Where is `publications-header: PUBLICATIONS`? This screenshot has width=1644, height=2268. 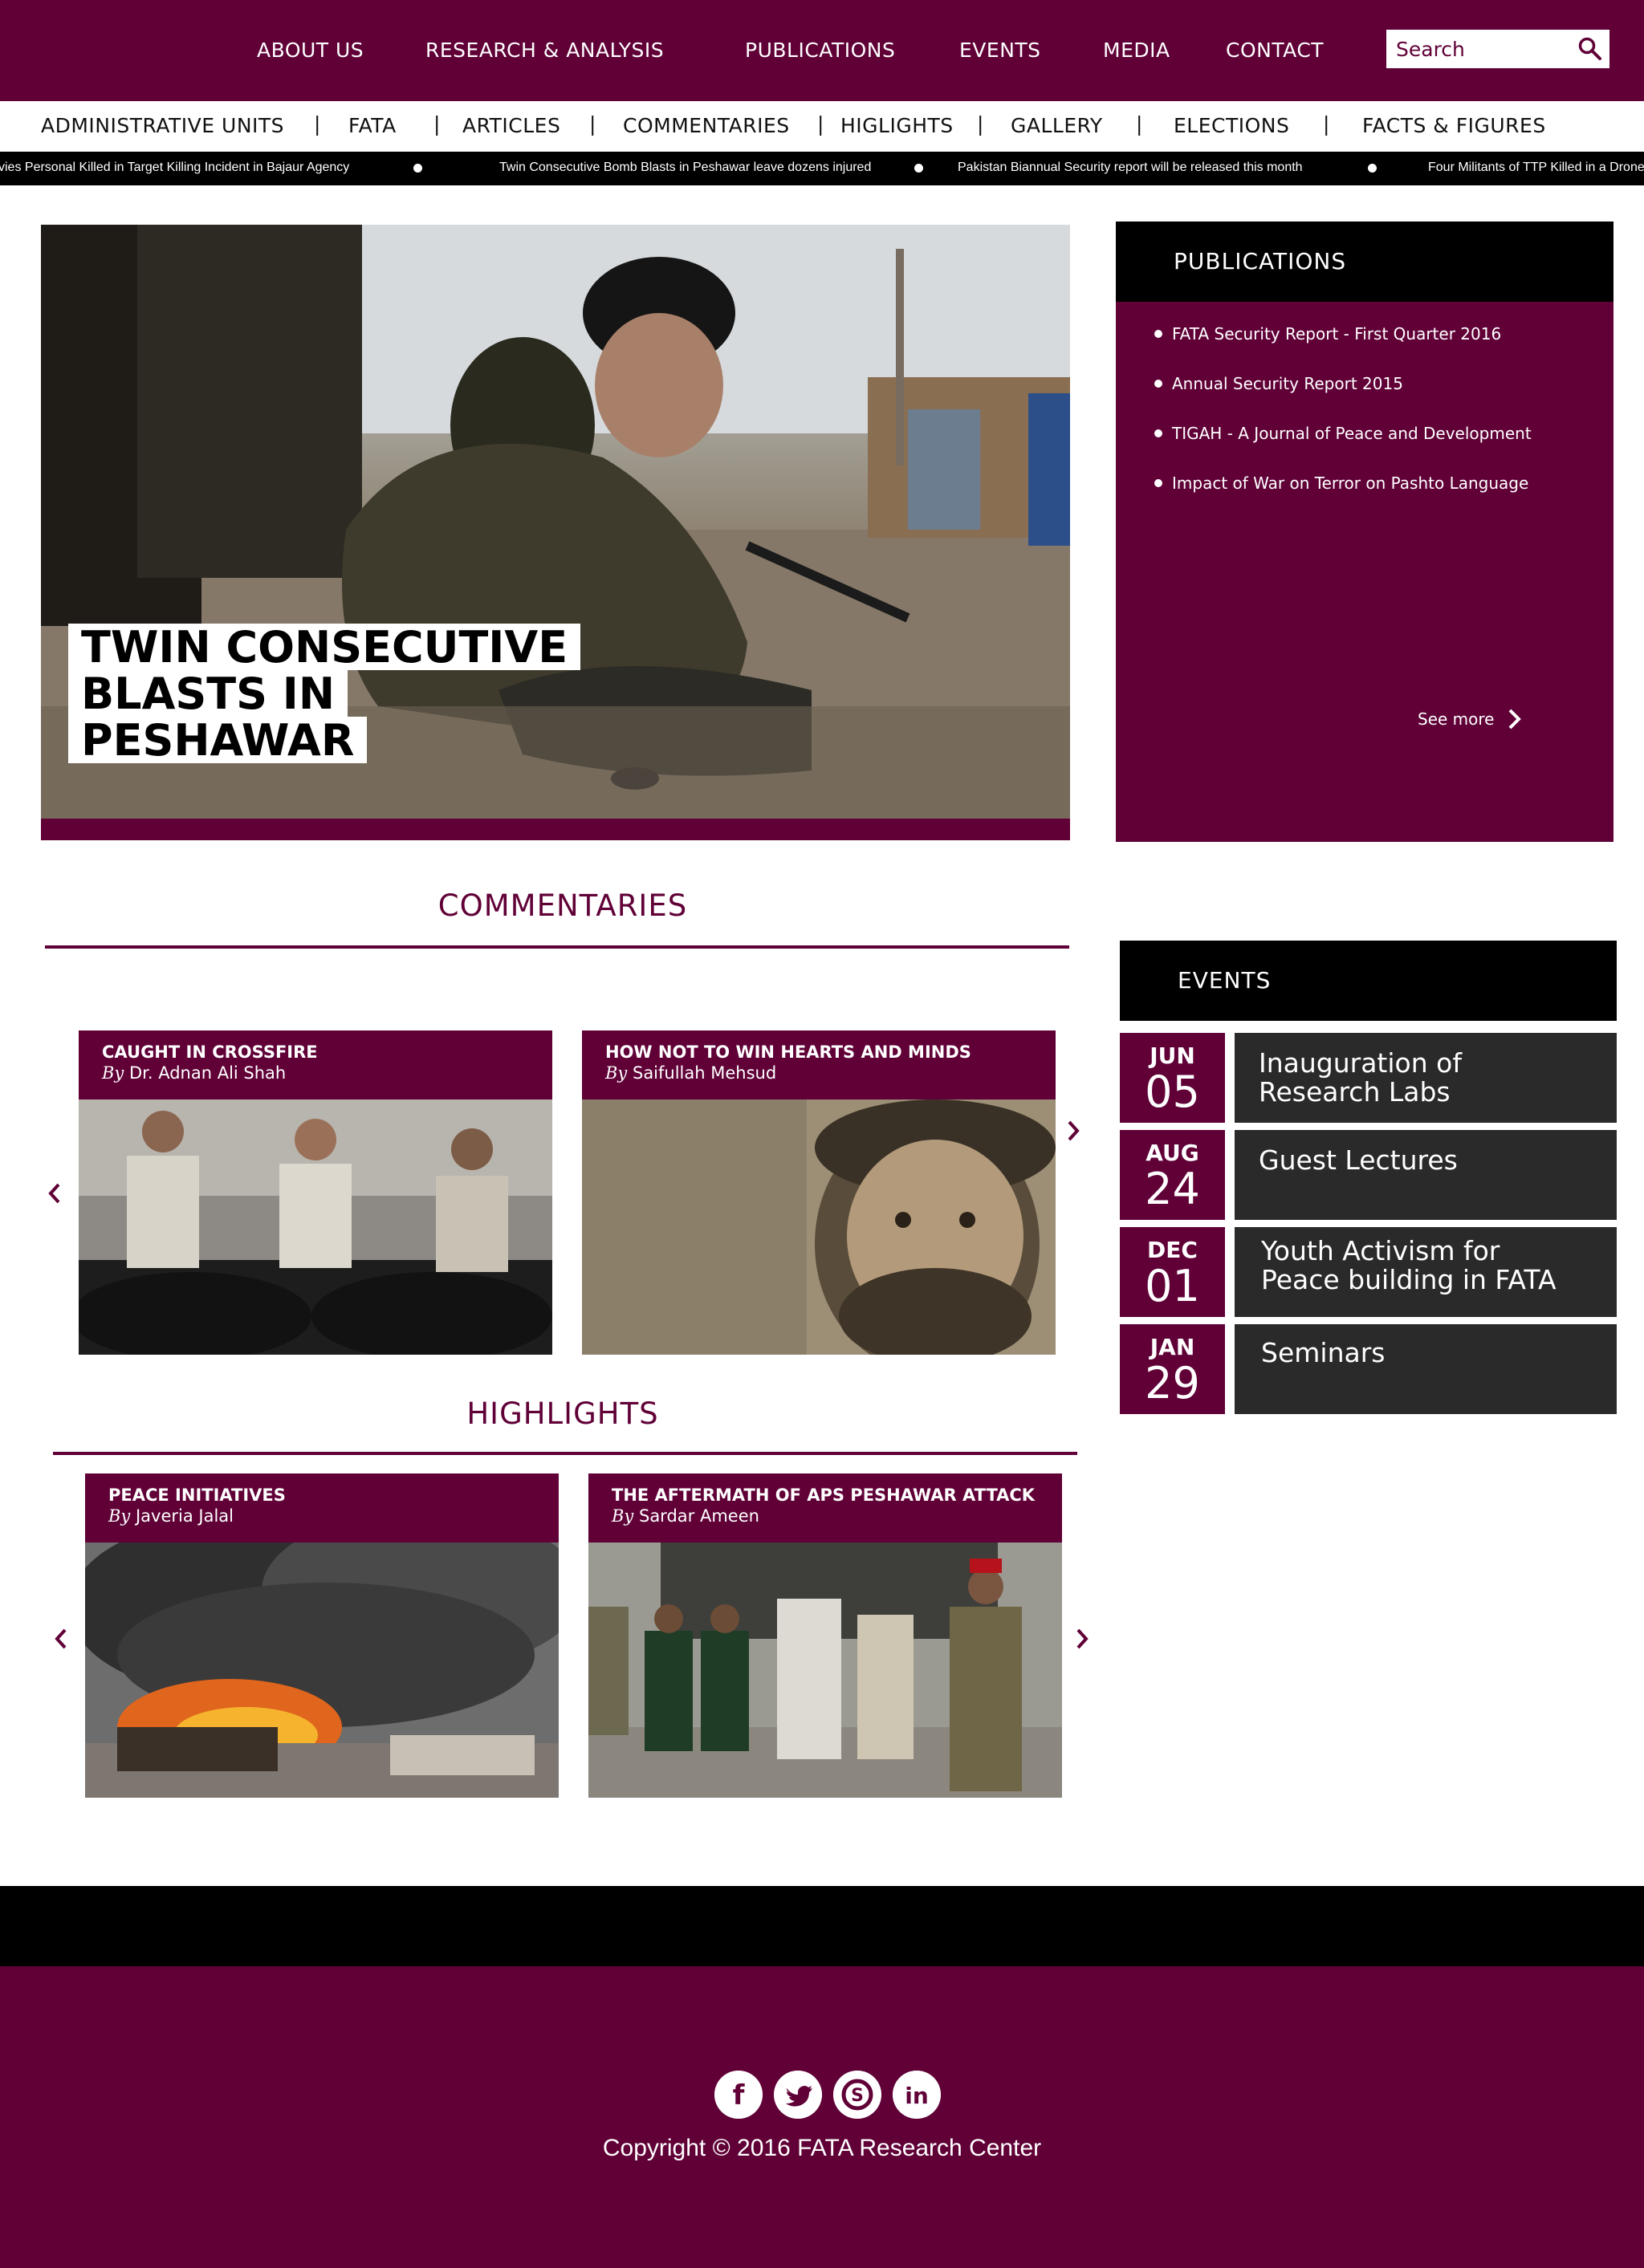
publications-header: PUBLICATIONS is located at coordinates (1364, 262).